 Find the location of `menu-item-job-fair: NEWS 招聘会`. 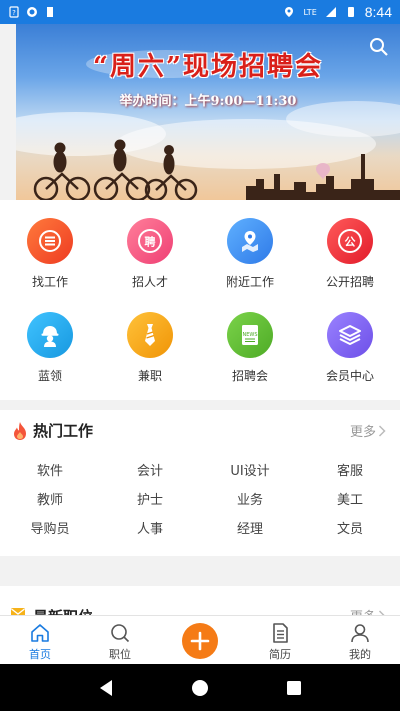

menu-item-job-fair: NEWS 招聘会 is located at coordinates (250, 341).